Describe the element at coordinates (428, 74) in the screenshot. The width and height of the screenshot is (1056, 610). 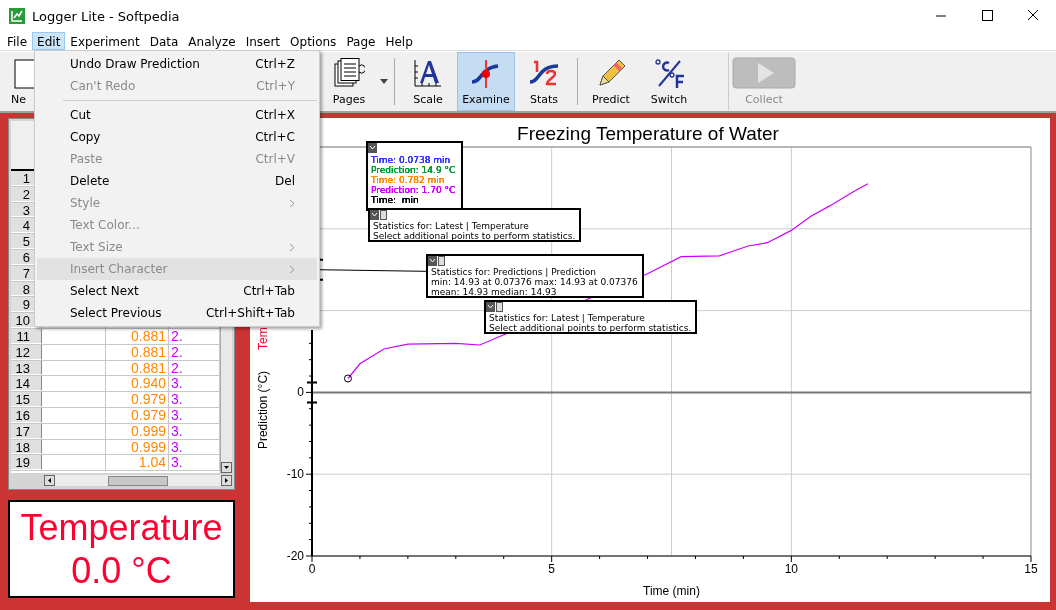
I see `scale-icon` at that location.